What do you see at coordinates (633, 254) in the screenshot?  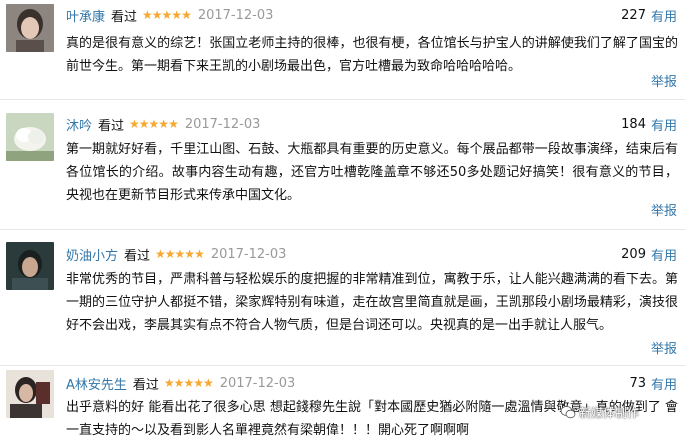 I see `useful-count: 209` at bounding box center [633, 254].